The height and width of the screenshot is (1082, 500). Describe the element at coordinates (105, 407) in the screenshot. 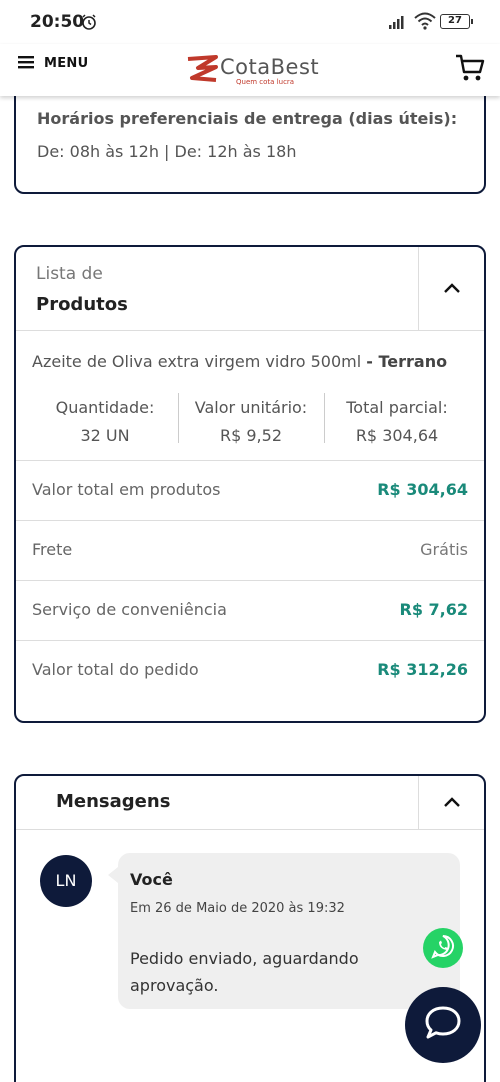

I see `quantity-label: Quantidade:` at that location.